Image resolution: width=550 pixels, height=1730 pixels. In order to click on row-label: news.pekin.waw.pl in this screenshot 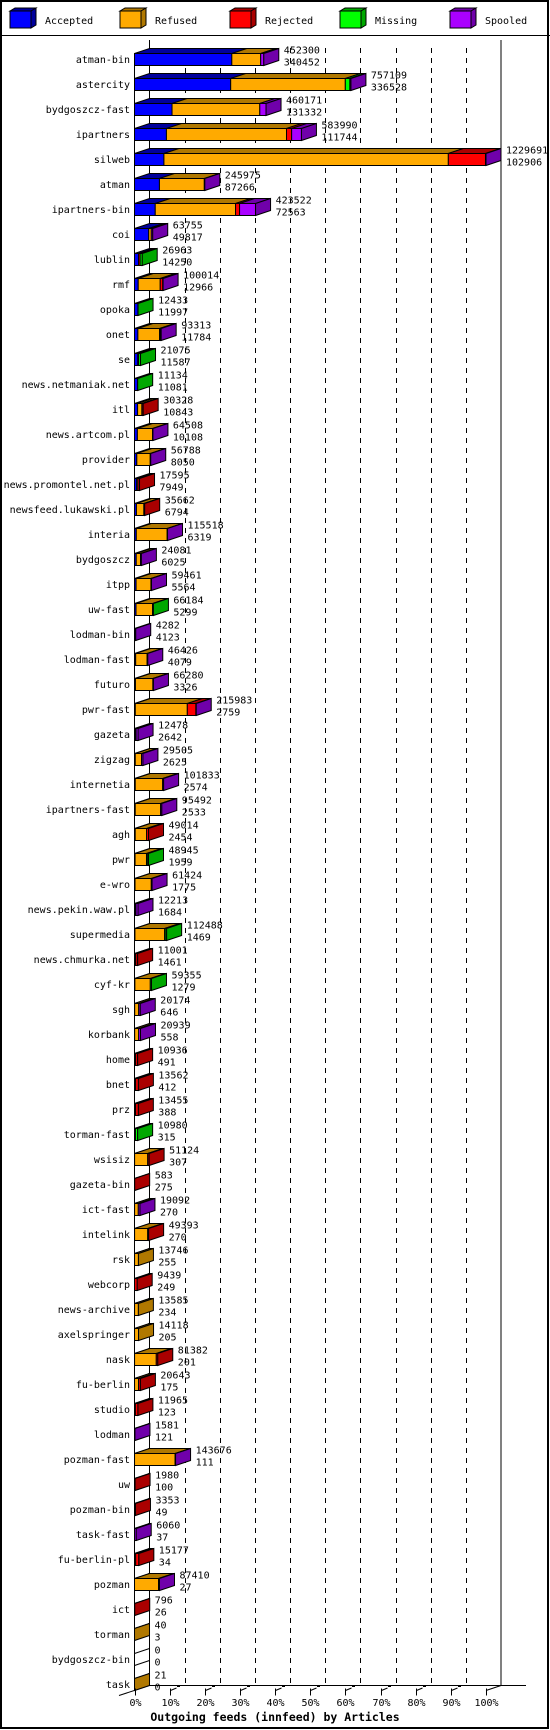, I will do `click(79, 910)`.